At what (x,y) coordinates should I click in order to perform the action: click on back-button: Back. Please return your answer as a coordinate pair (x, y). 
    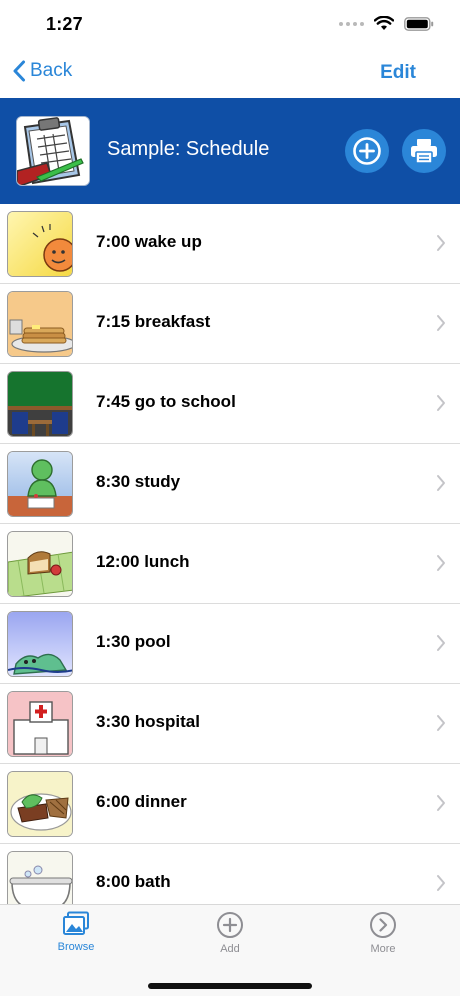
    Looking at the image, I should click on (42, 71).